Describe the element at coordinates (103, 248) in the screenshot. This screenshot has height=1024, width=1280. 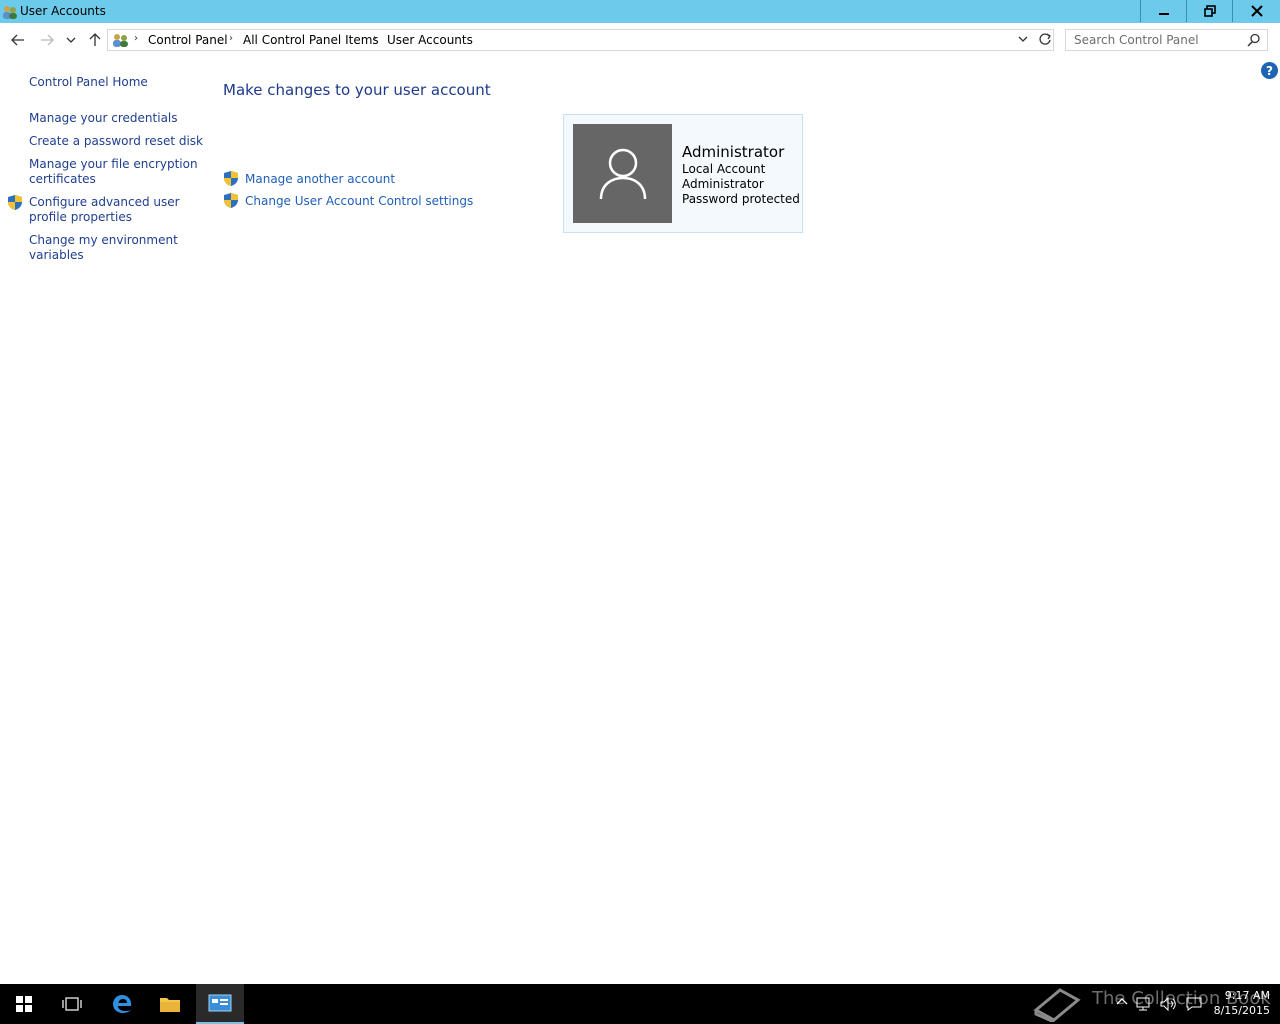
I see `environment-variables-link: Change my environment variables` at that location.